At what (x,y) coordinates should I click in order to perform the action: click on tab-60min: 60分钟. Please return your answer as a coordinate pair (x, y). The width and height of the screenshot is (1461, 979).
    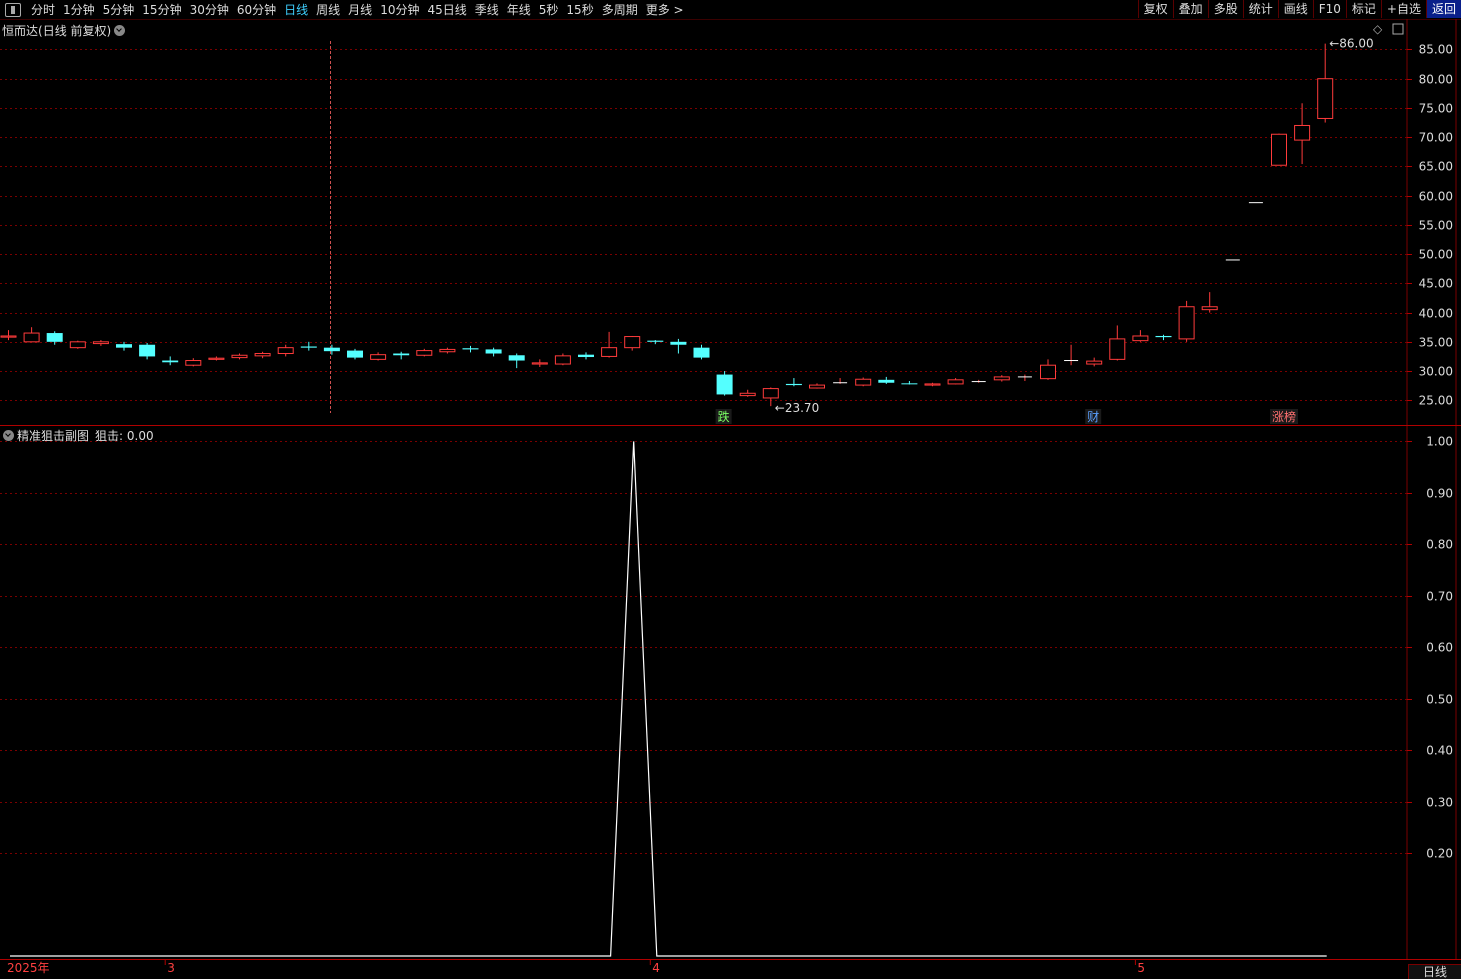
    Looking at the image, I should click on (256, 9).